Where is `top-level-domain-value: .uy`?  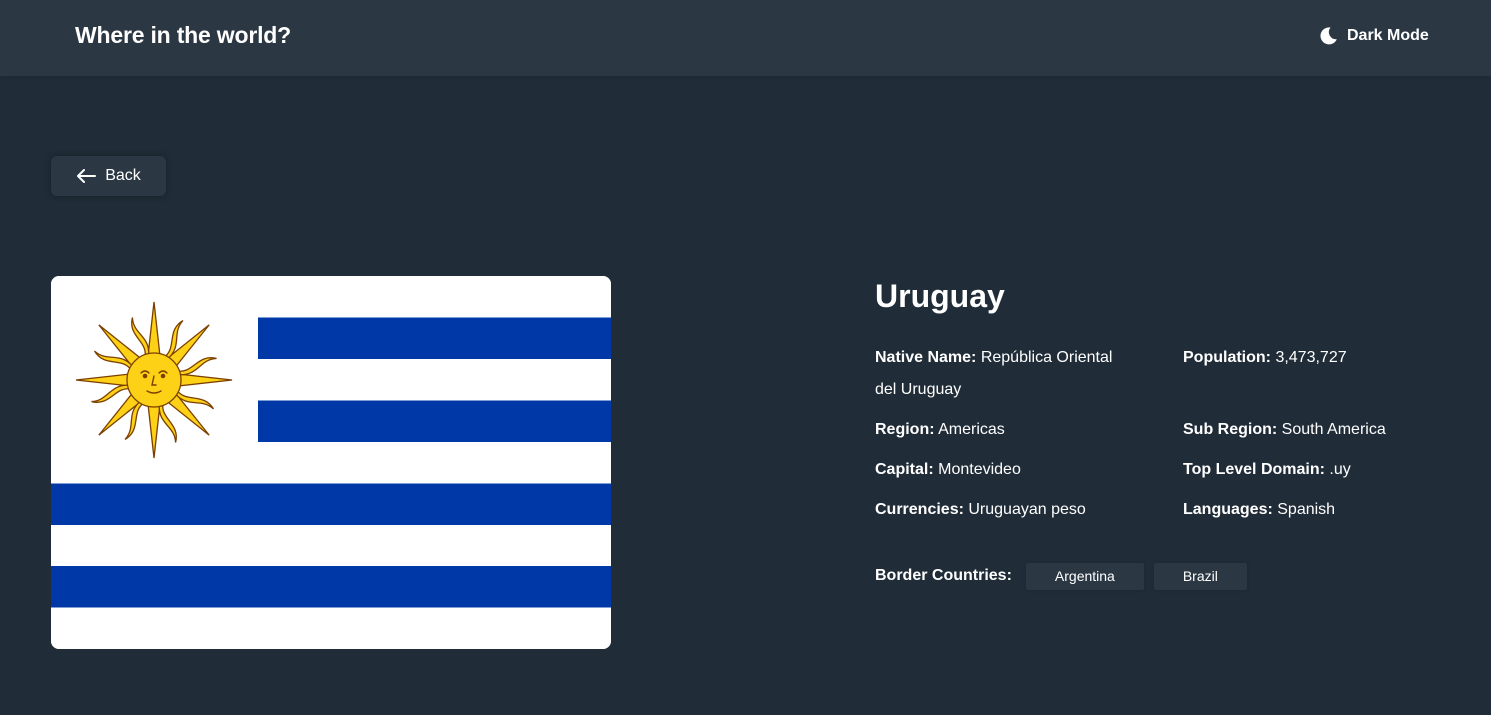
top-level-domain-value: .uy is located at coordinates (1340, 469).